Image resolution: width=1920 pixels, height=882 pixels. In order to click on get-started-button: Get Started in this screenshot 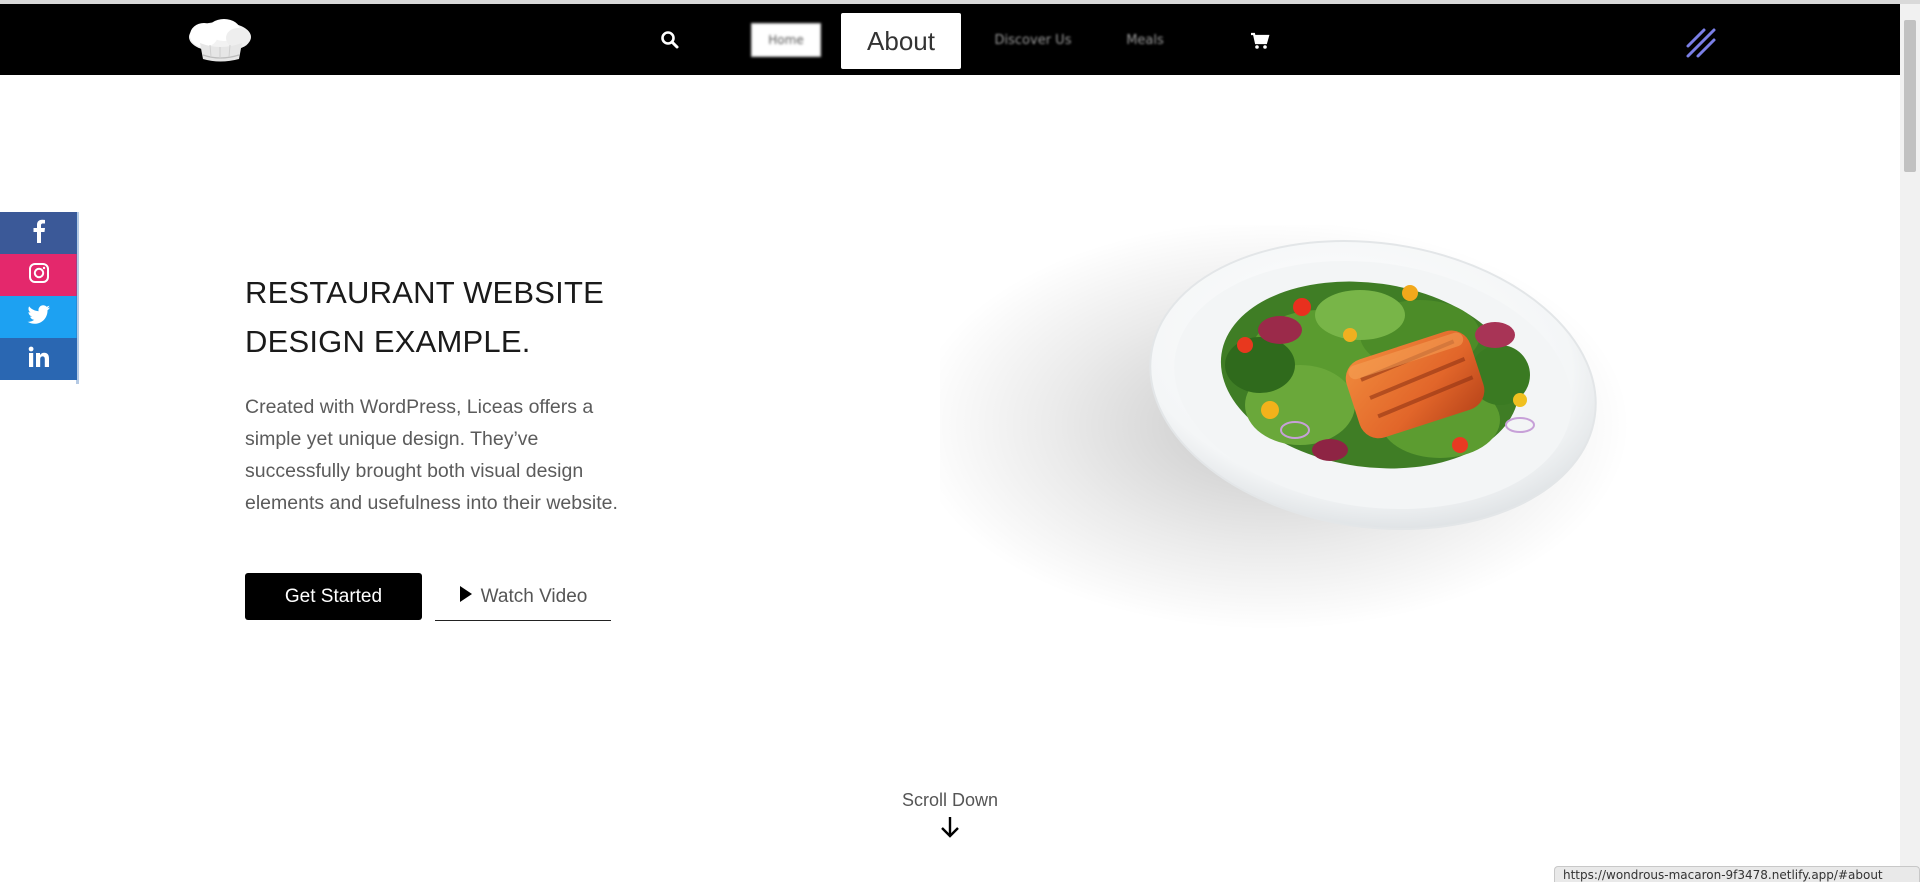, I will do `click(333, 596)`.